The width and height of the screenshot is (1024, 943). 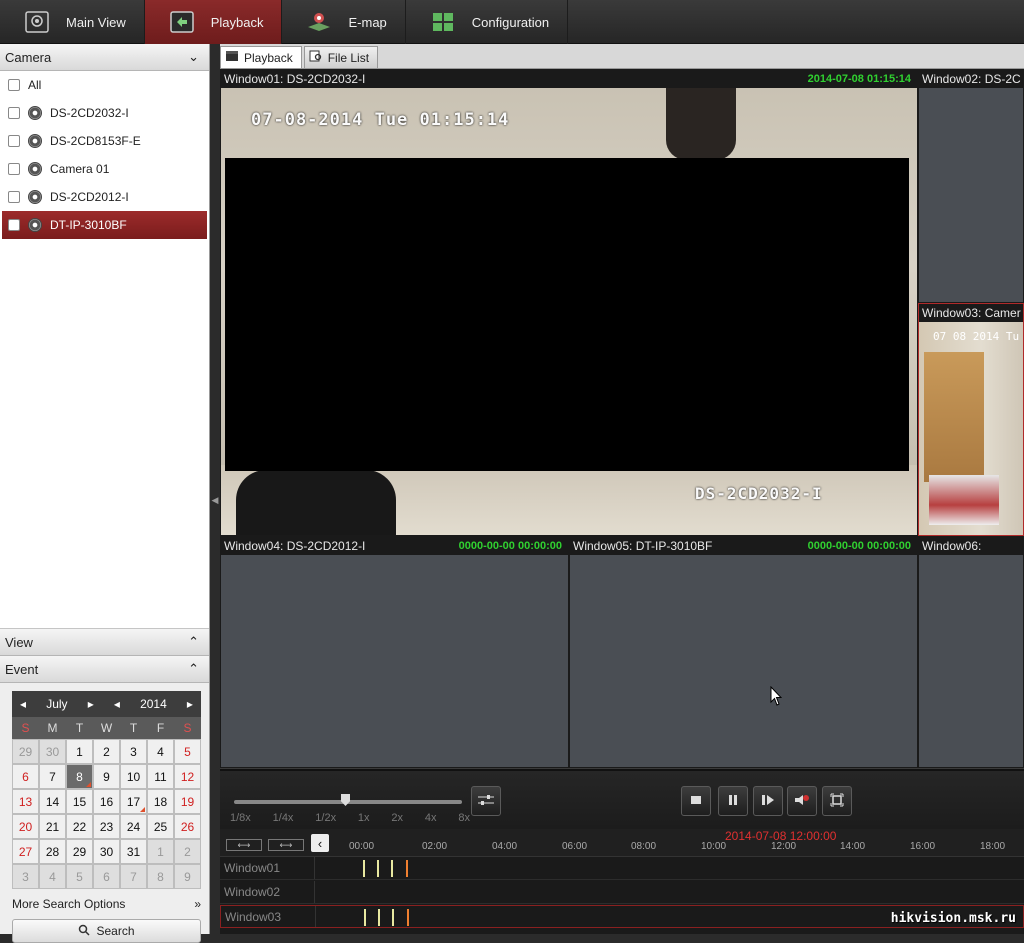 What do you see at coordinates (79, 826) in the screenshot?
I see `calendar-day: 22` at bounding box center [79, 826].